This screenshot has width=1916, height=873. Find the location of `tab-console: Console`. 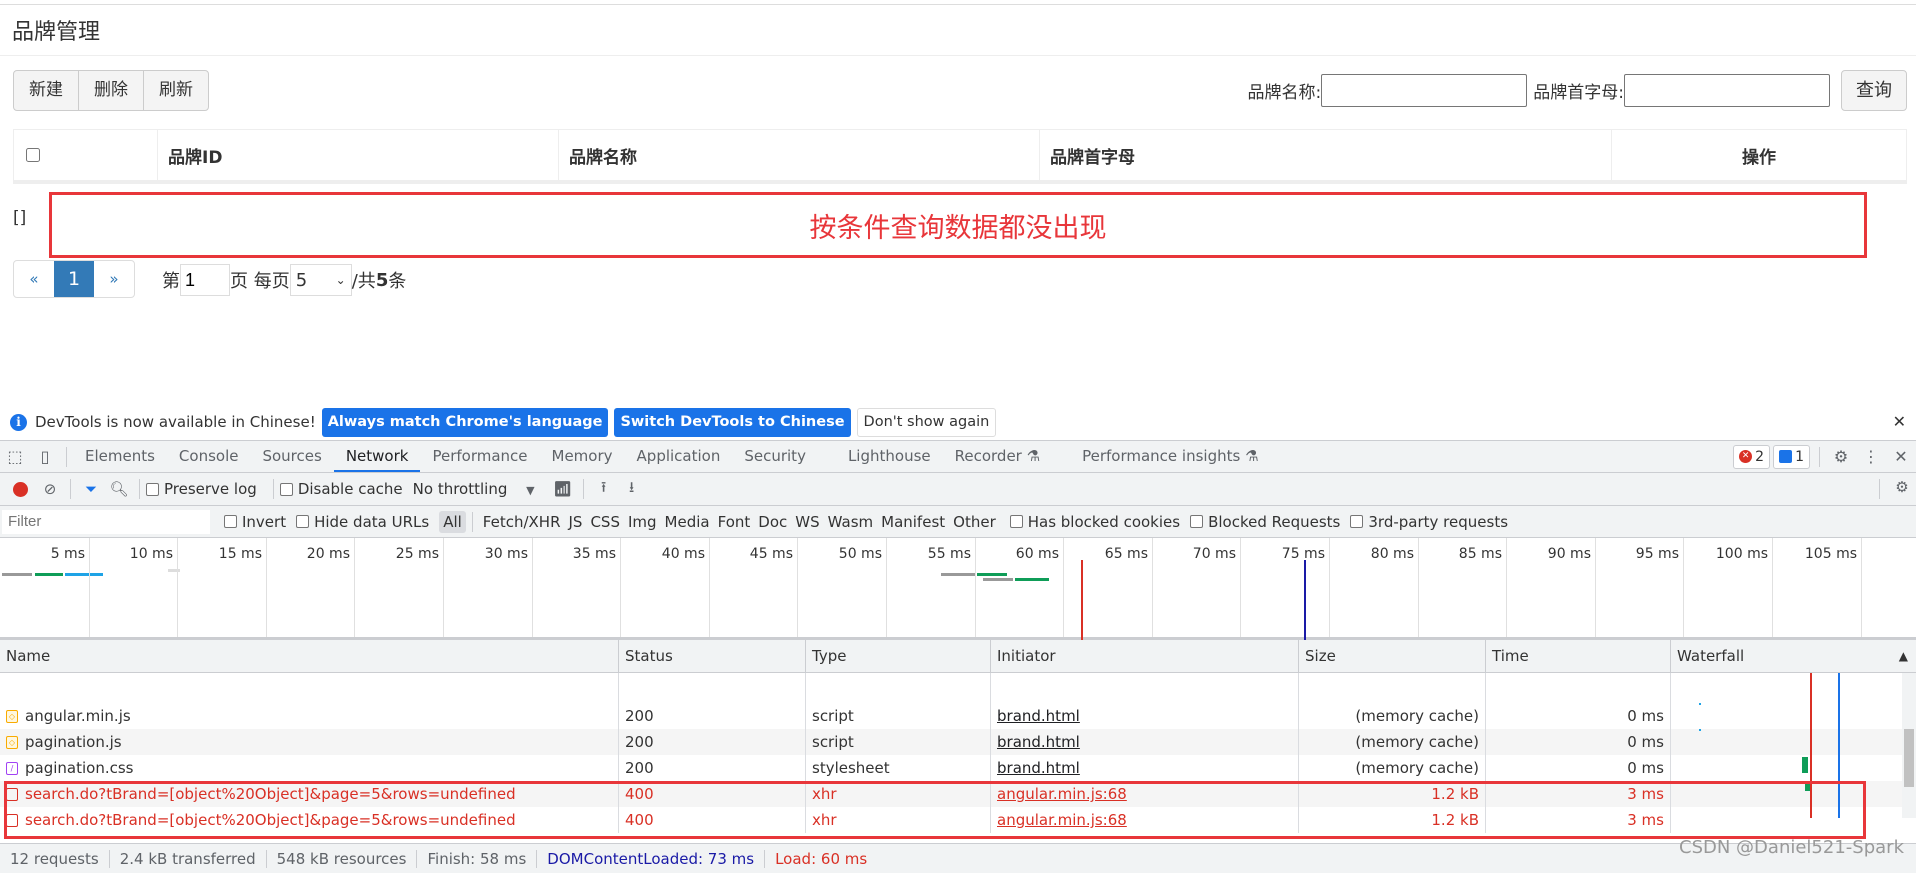

tab-console: Console is located at coordinates (209, 456).